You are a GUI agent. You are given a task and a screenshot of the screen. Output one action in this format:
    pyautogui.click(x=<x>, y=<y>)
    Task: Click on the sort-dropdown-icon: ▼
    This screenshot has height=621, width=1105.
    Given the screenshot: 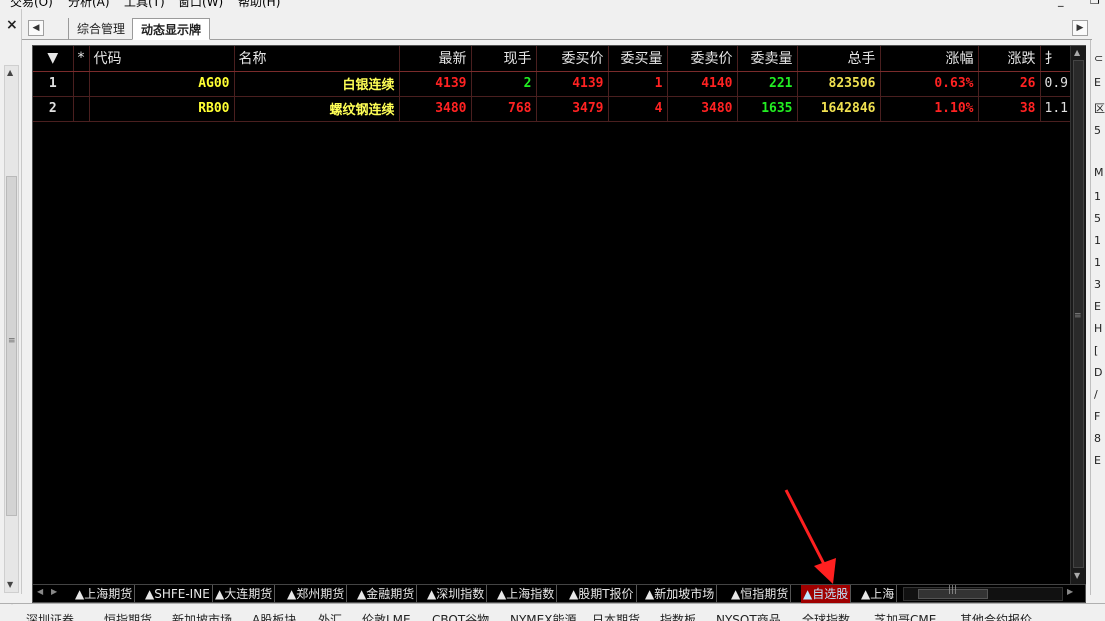 What is the action you would take?
    pyautogui.click(x=53, y=59)
    